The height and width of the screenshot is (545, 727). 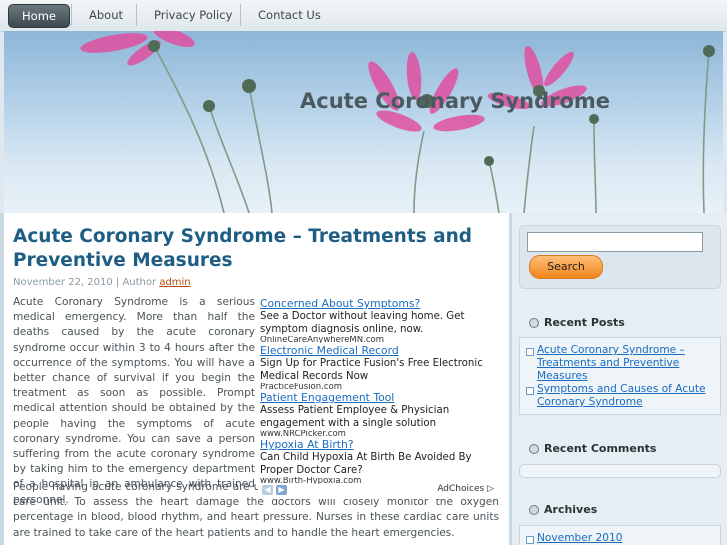 I want to click on search-button: Search, so click(x=566, y=267).